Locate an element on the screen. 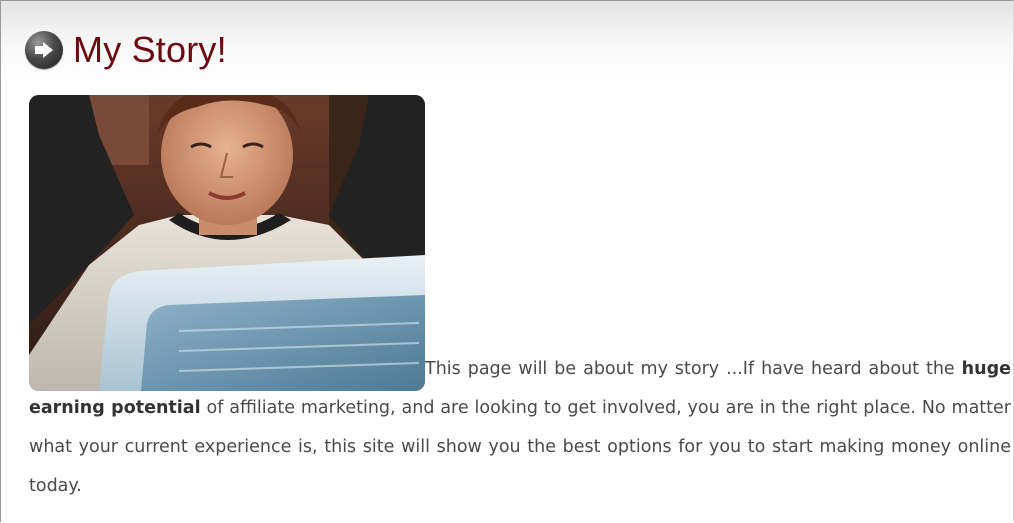 Image resolution: width=1014 pixels, height=523 pixels. title-row: My Story! is located at coordinates (126, 50).